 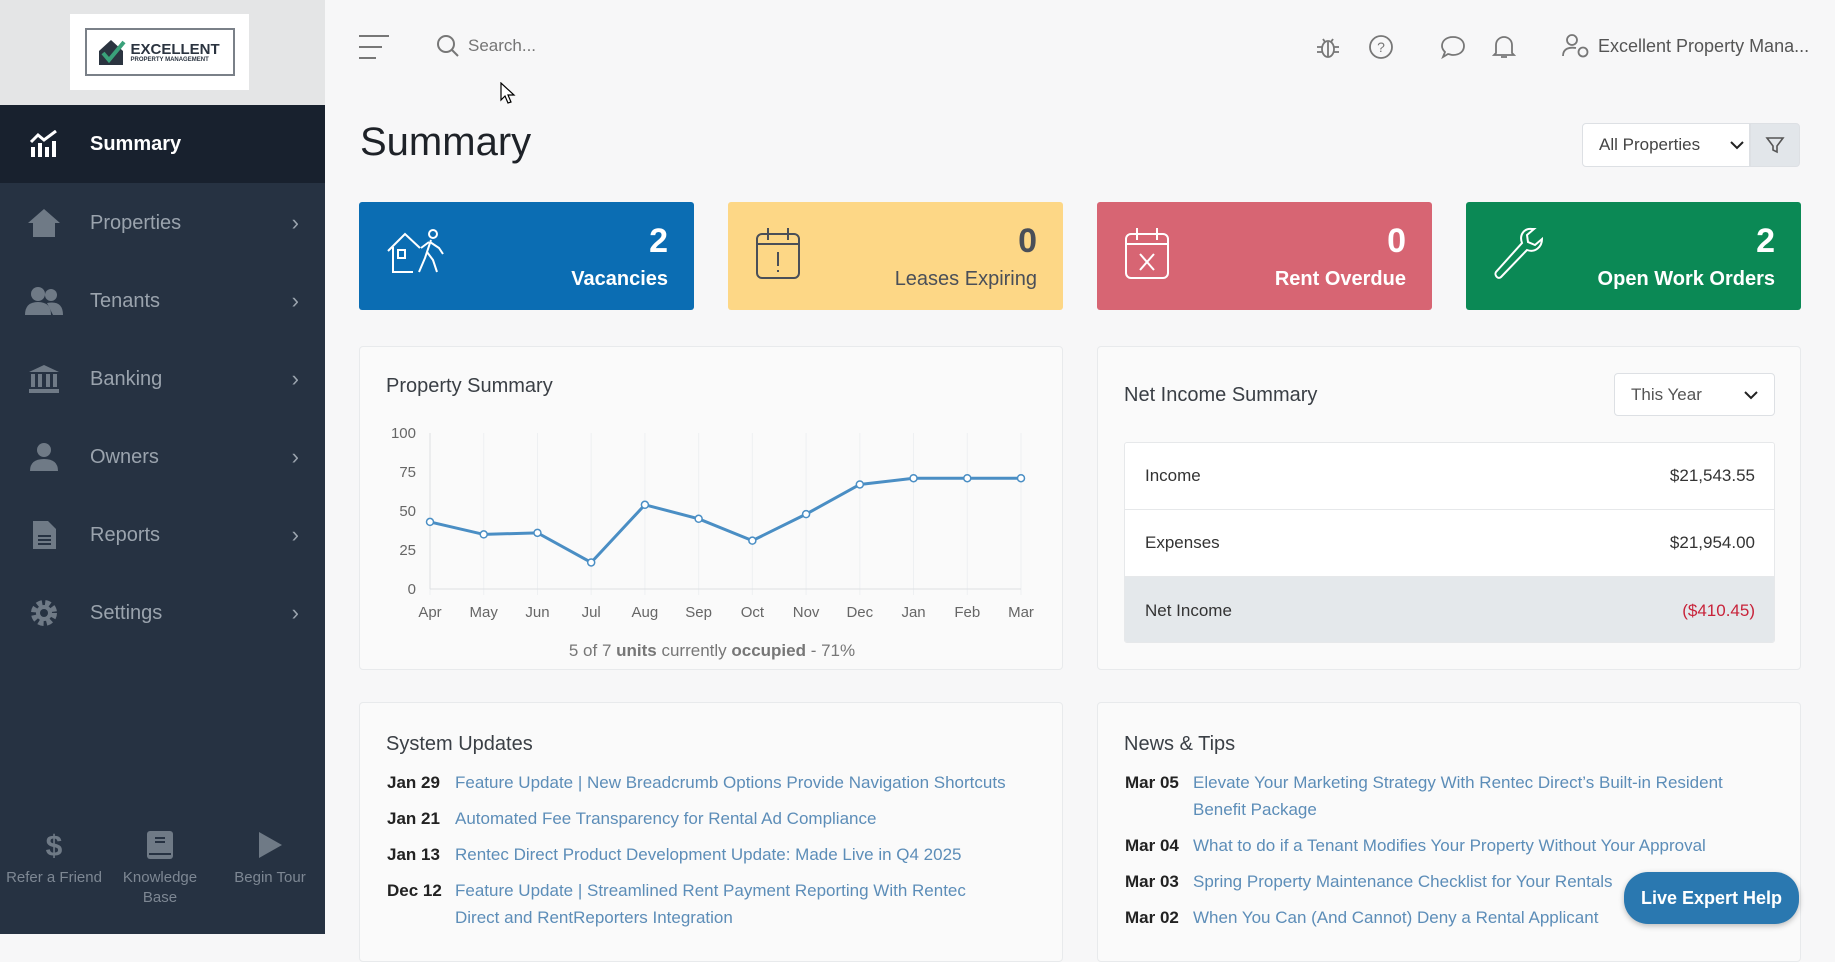 I want to click on table-row: Income $21,543.55, so click(x=1449, y=476).